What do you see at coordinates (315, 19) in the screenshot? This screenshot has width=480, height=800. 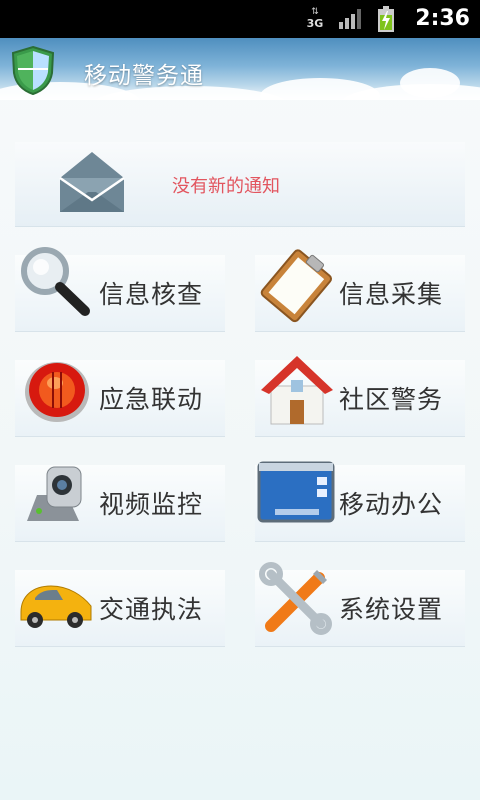 I see `network-3g-icon: ⇅ 3G` at bounding box center [315, 19].